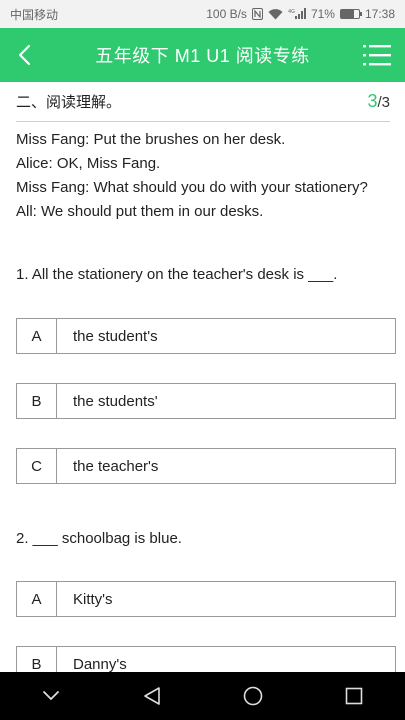 Image resolution: width=405 pixels, height=720 pixels. Describe the element at coordinates (99, 538) in the screenshot. I see `question-2-text: 2. ___ schoolbag is blue.` at that location.